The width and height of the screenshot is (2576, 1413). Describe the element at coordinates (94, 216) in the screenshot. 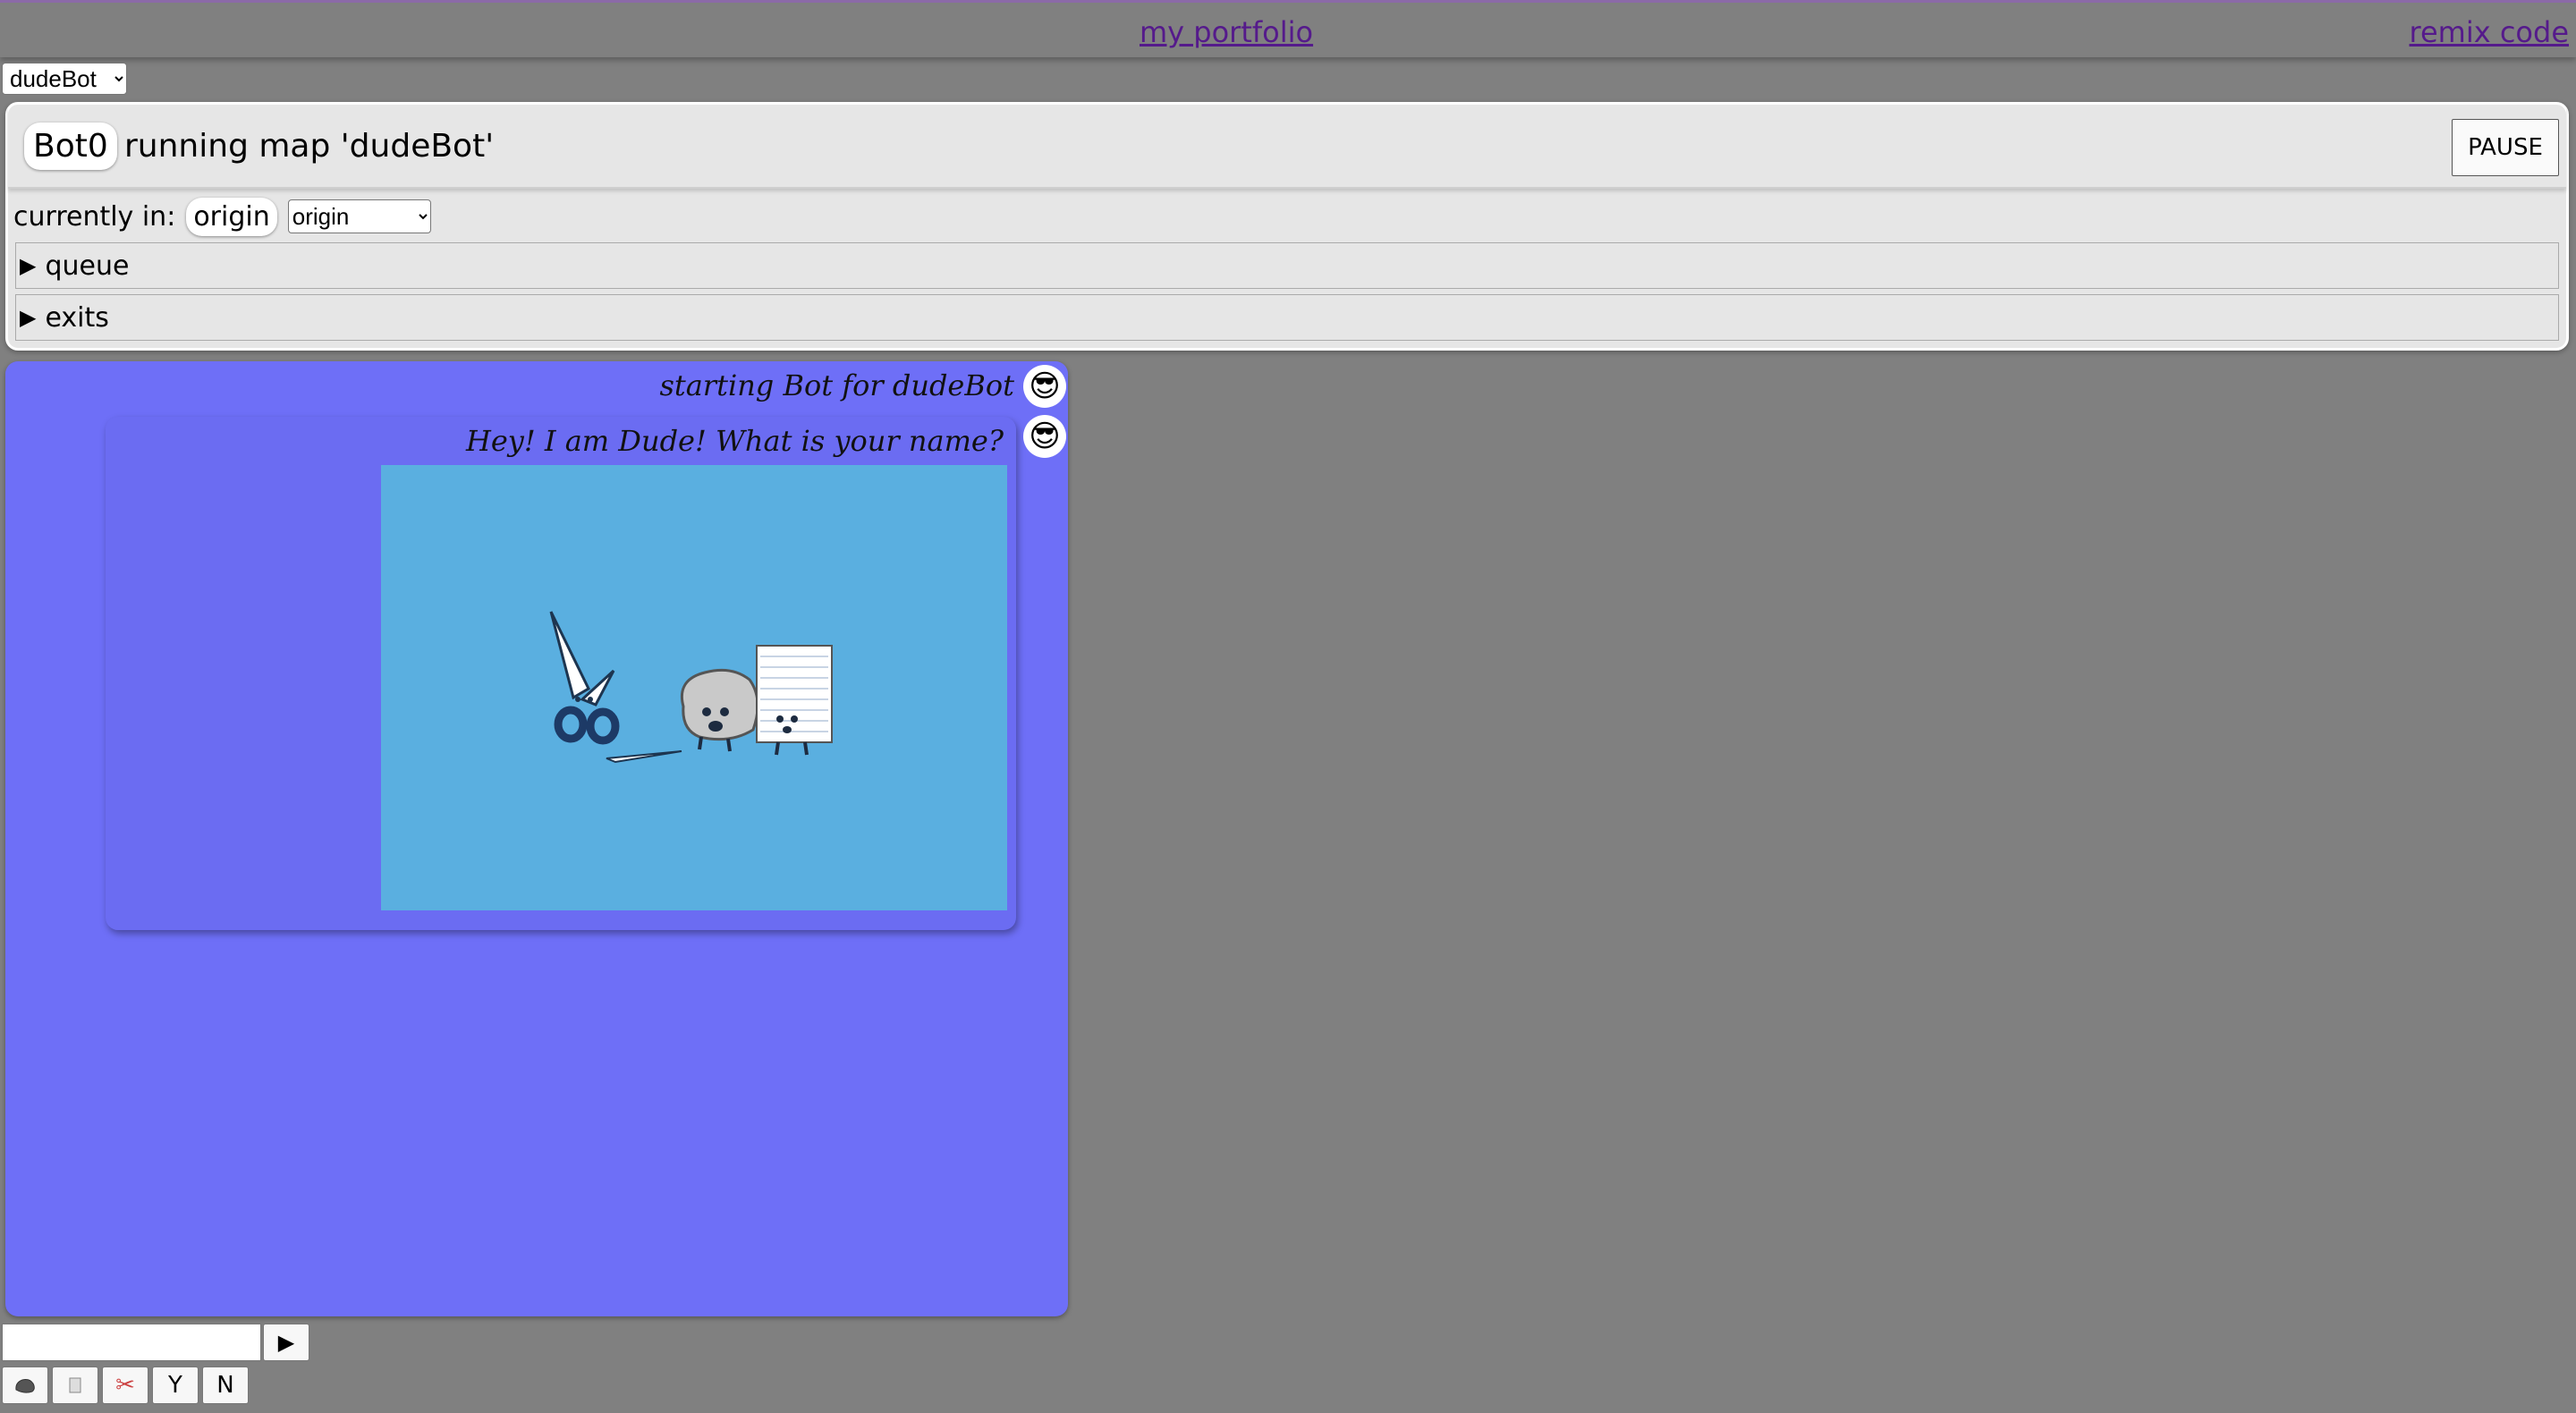

I see `currently-in-label: currently in:` at that location.